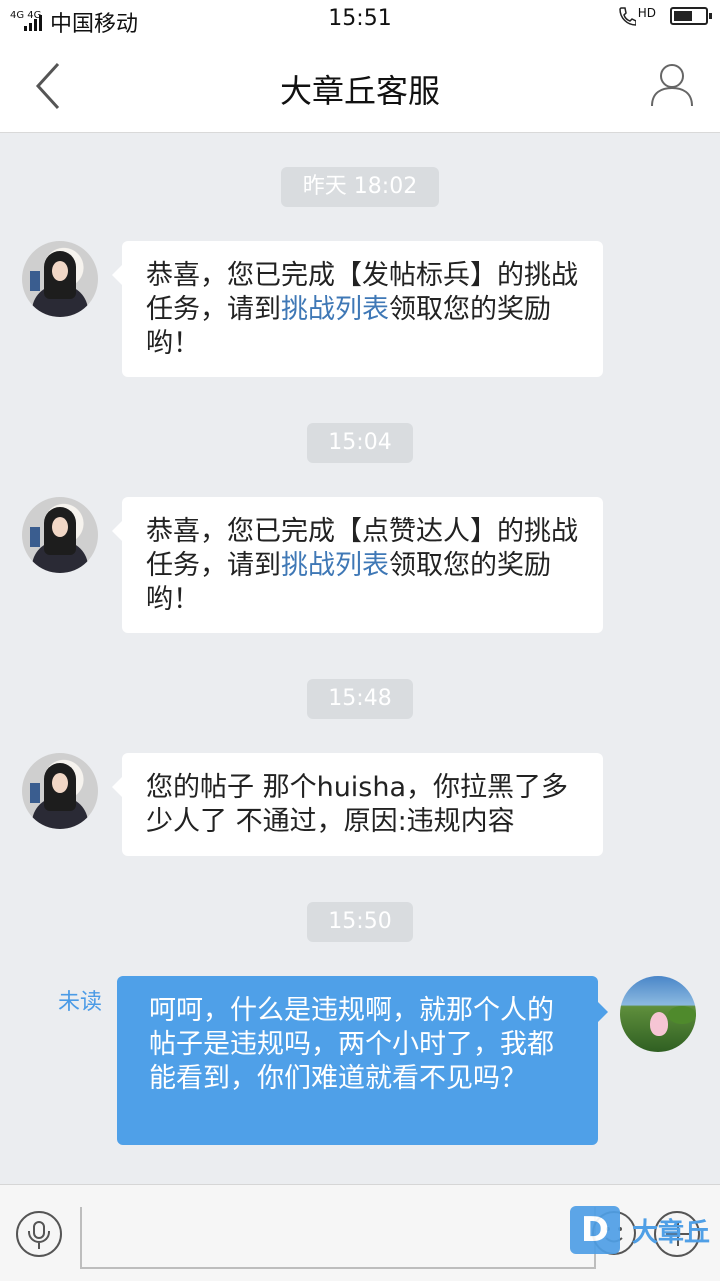 This screenshot has width=720, height=1281. What do you see at coordinates (80, 1002) in the screenshot?
I see `unread-status: 未读` at bounding box center [80, 1002].